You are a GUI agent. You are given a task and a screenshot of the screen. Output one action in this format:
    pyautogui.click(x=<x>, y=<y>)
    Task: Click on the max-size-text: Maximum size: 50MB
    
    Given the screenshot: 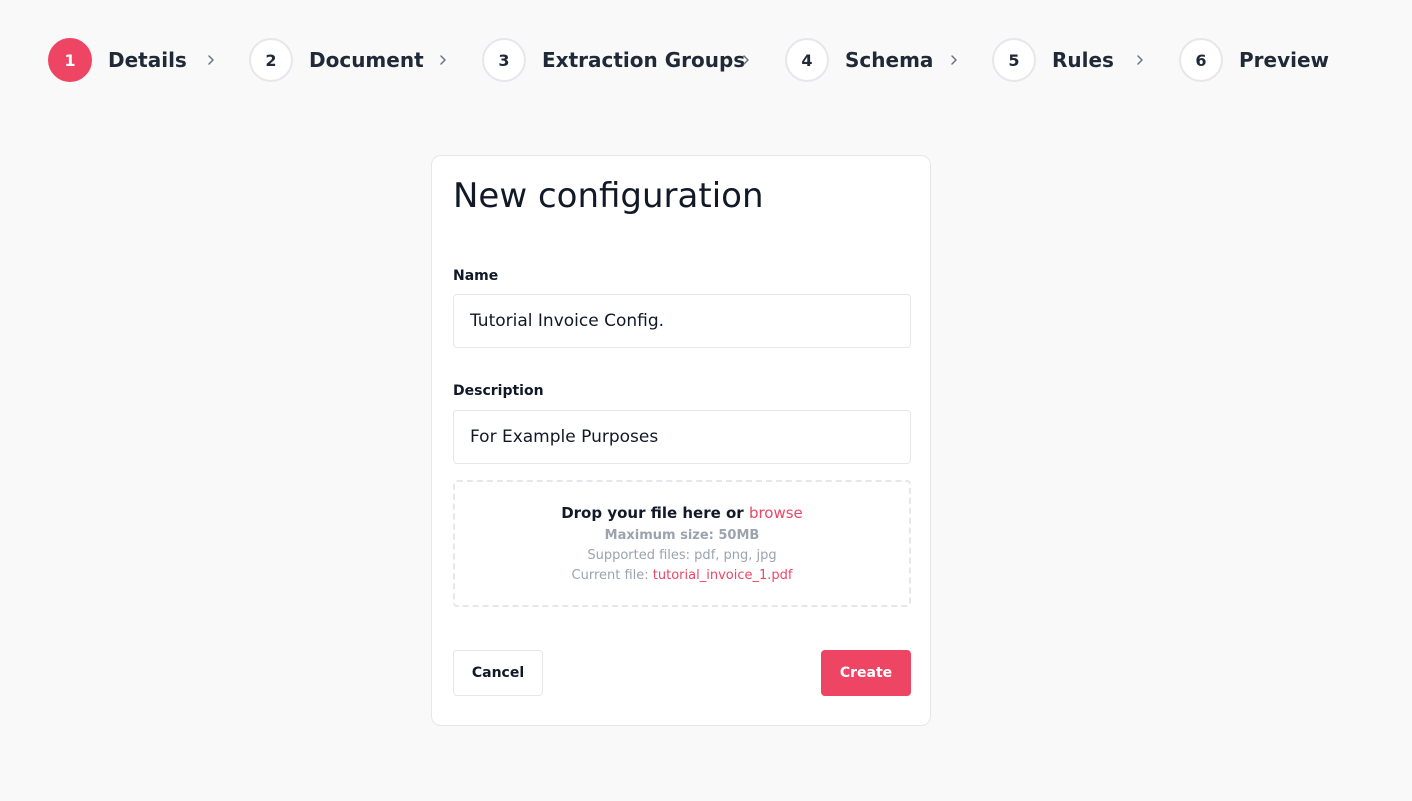 What is the action you would take?
    pyautogui.click(x=682, y=535)
    